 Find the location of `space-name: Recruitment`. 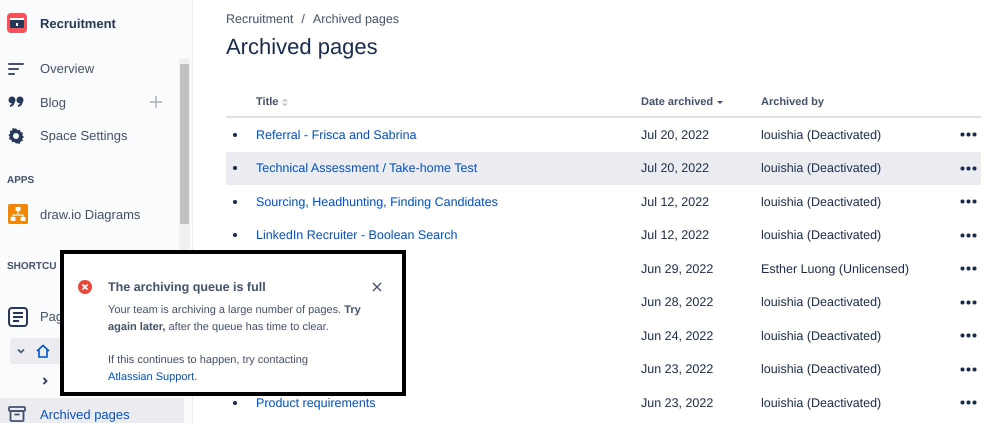

space-name: Recruitment is located at coordinates (78, 23).